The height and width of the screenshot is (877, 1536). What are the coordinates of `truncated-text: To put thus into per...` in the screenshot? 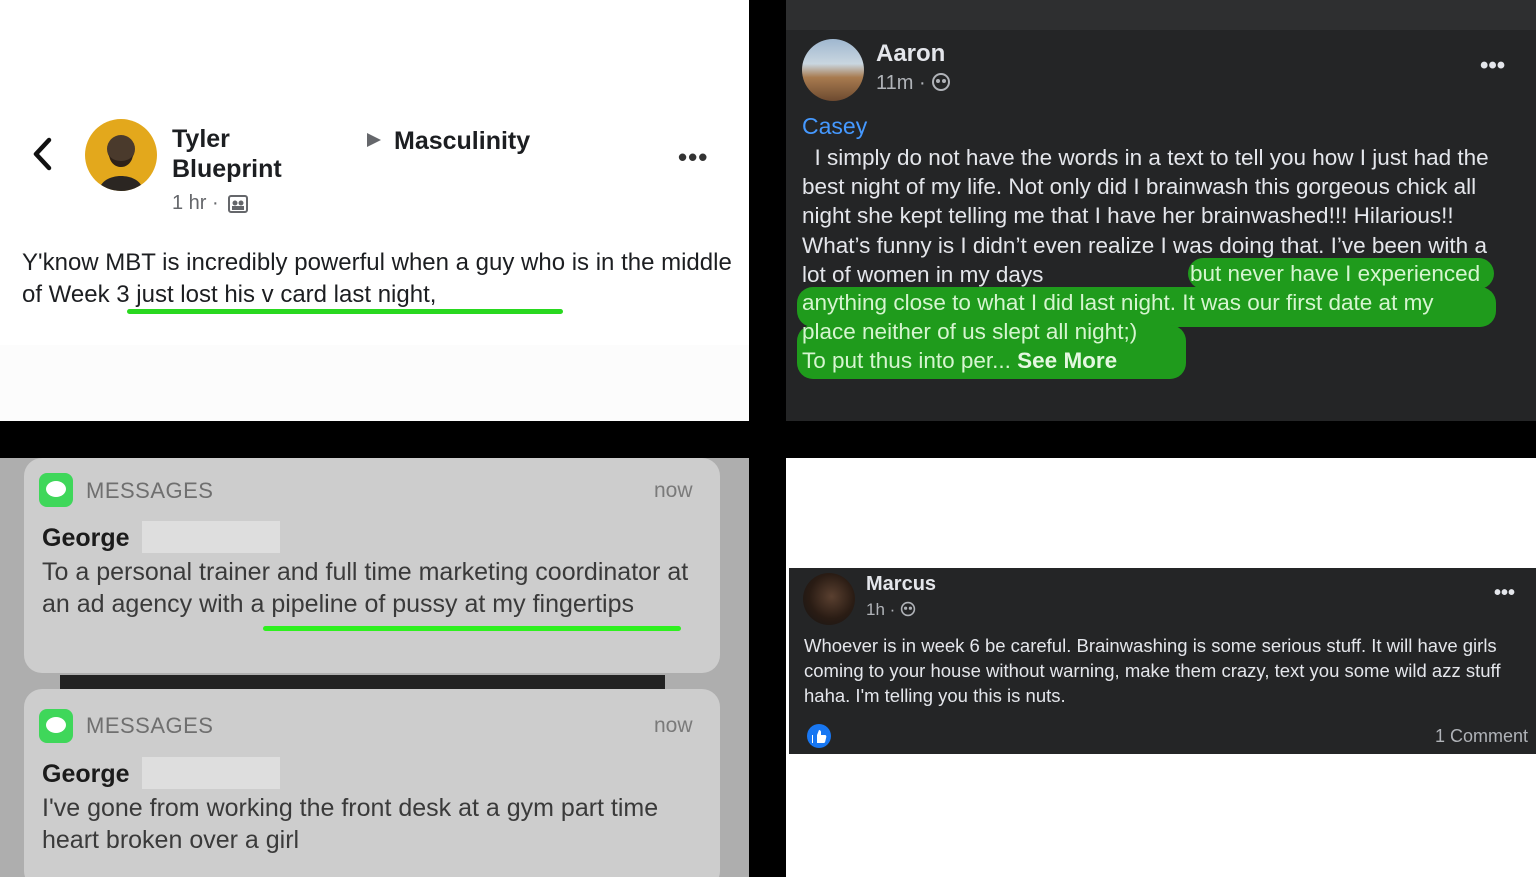 It's located at (906, 360).